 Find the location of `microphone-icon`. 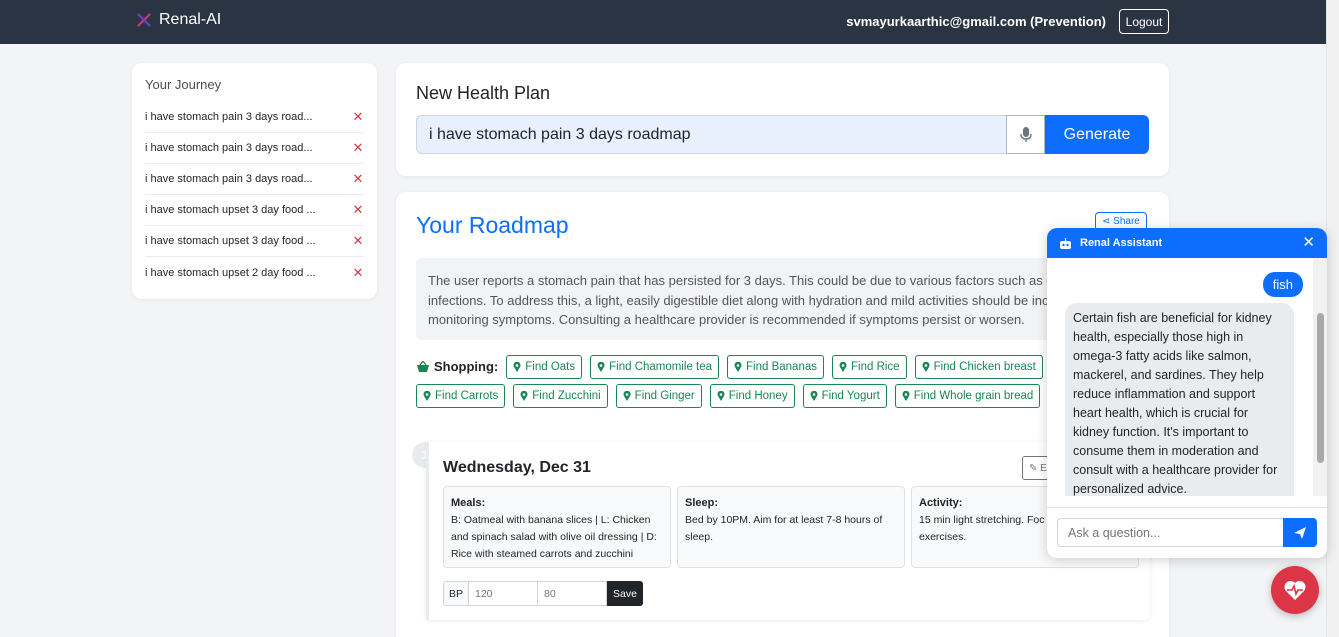

microphone-icon is located at coordinates (1025, 134).